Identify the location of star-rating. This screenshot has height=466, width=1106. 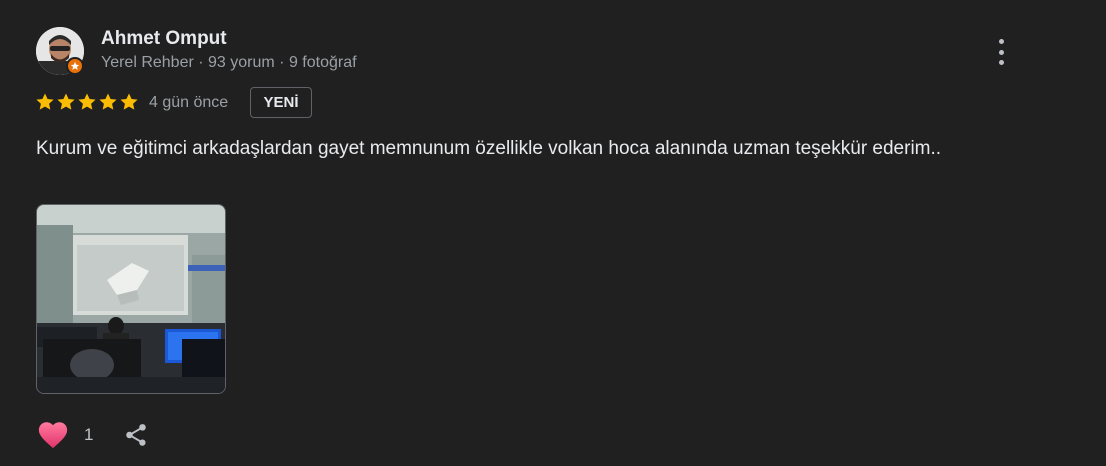
(87, 102).